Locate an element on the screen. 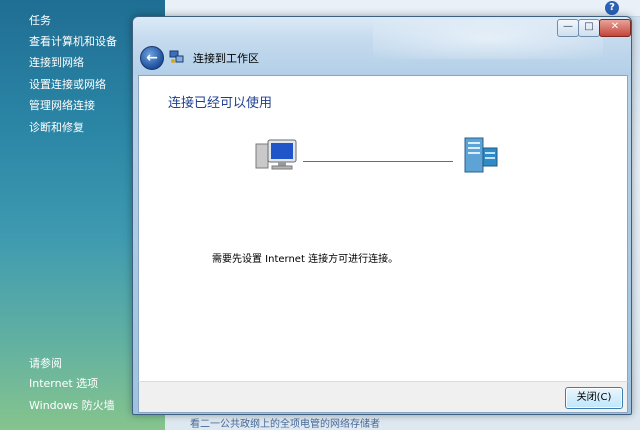 This screenshot has height=430, width=640. back-arrow-icon: ← is located at coordinates (152, 58).